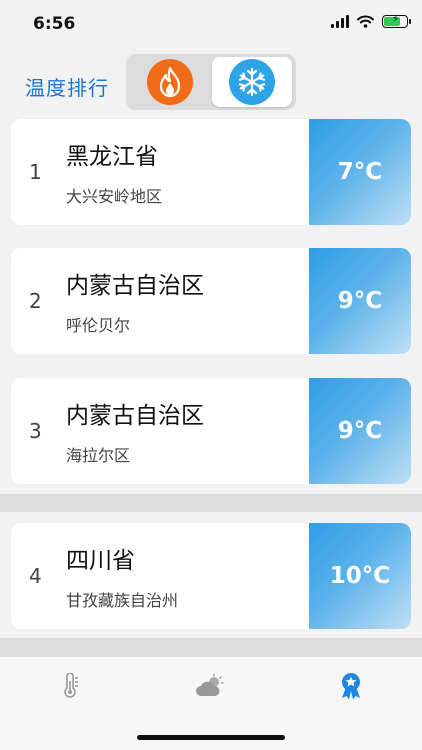 The image size is (422, 750). Describe the element at coordinates (211, 25) in the screenshot. I see `status-bar: 6:56 ⚡` at that location.